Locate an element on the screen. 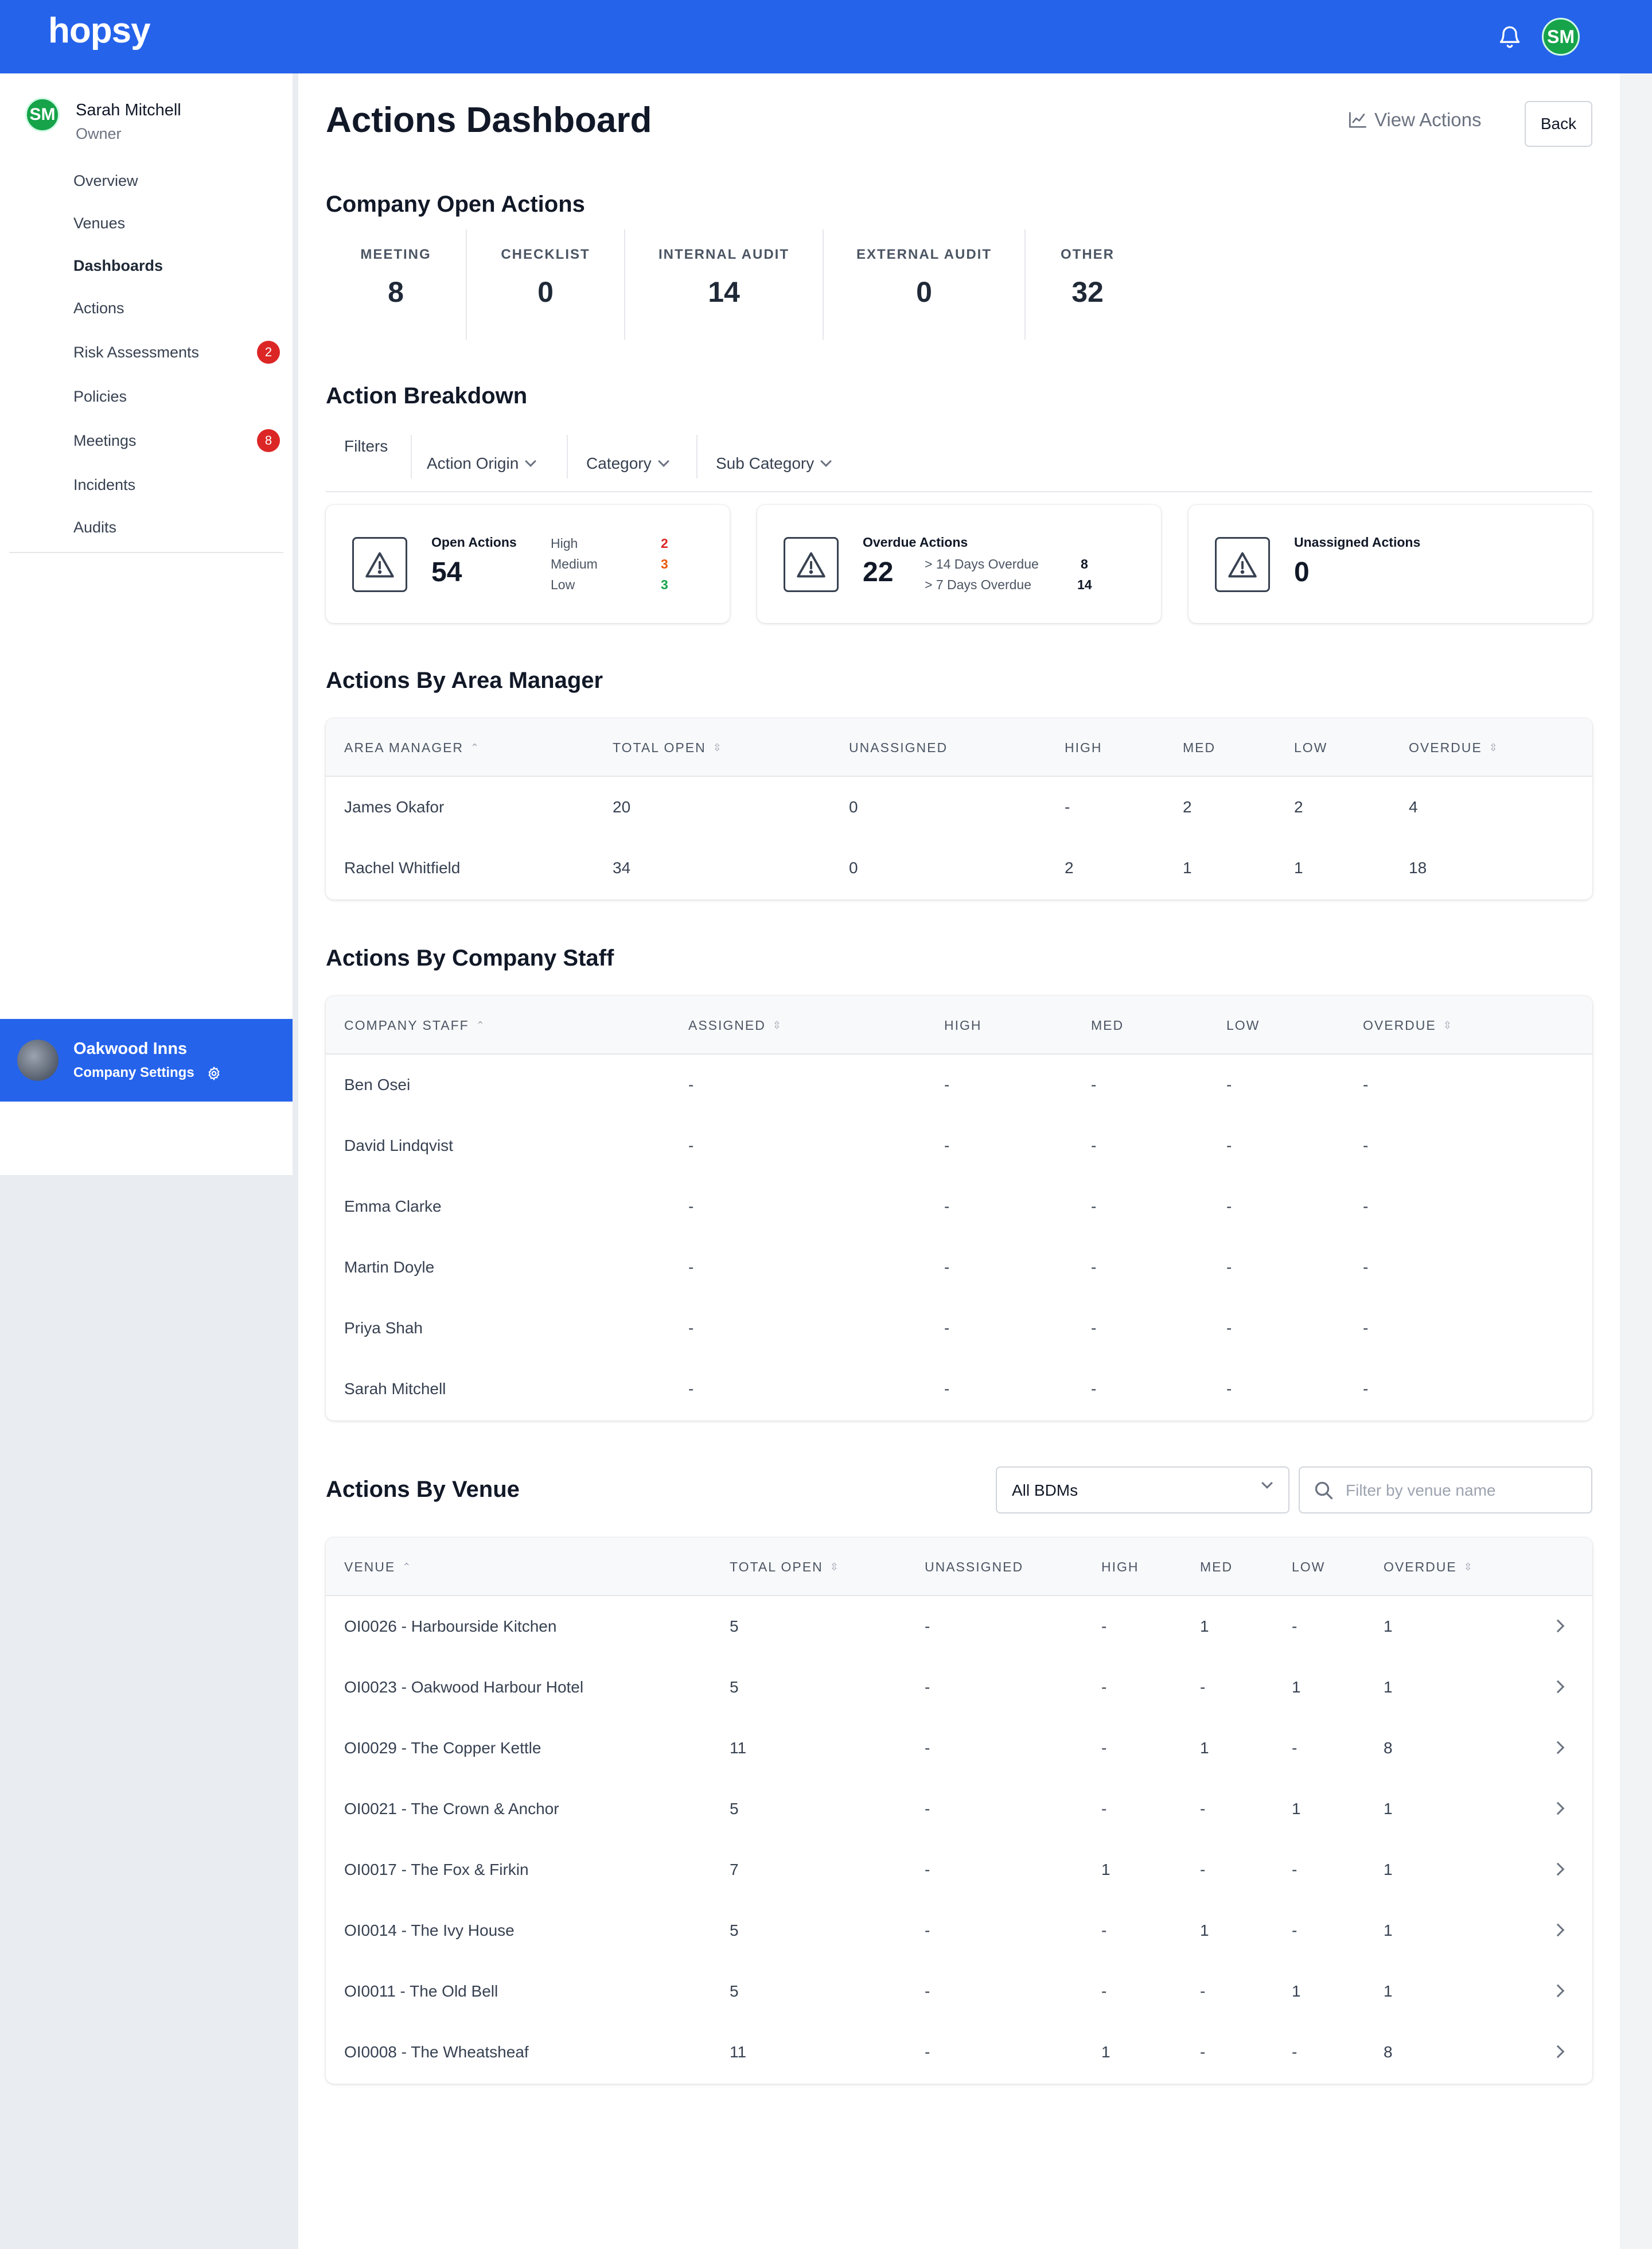 Image resolution: width=1652 pixels, height=2249 pixels. company-switcher: Oakwood Inns Company Settings is located at coordinates (146, 1060).